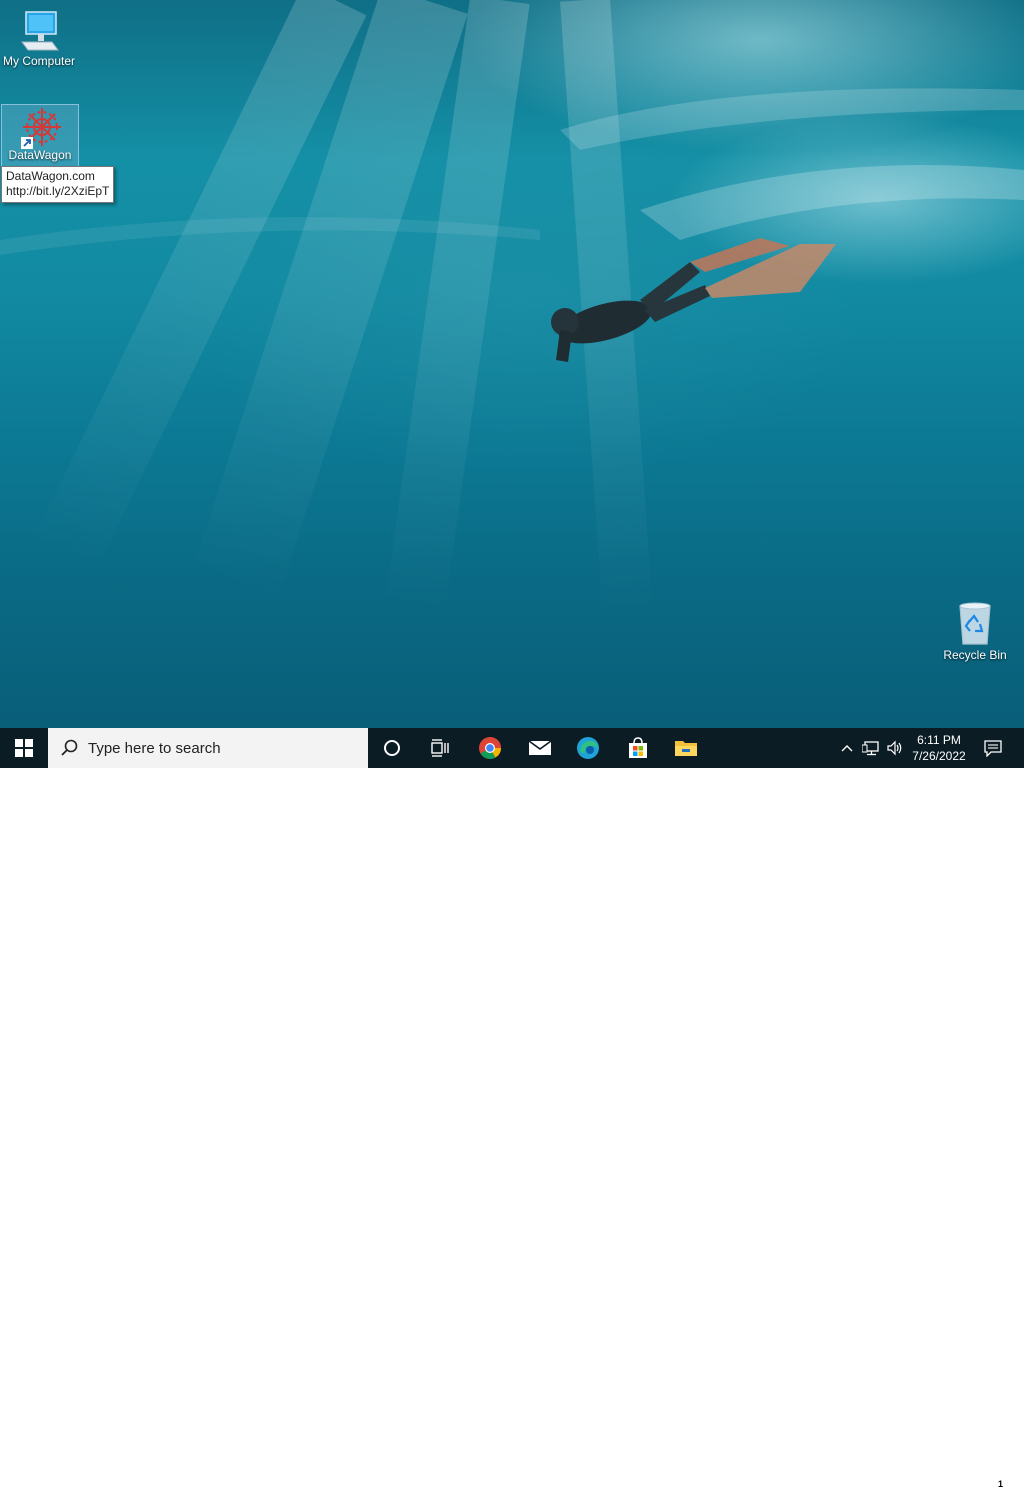  I want to click on cortana-button, so click(392, 748).